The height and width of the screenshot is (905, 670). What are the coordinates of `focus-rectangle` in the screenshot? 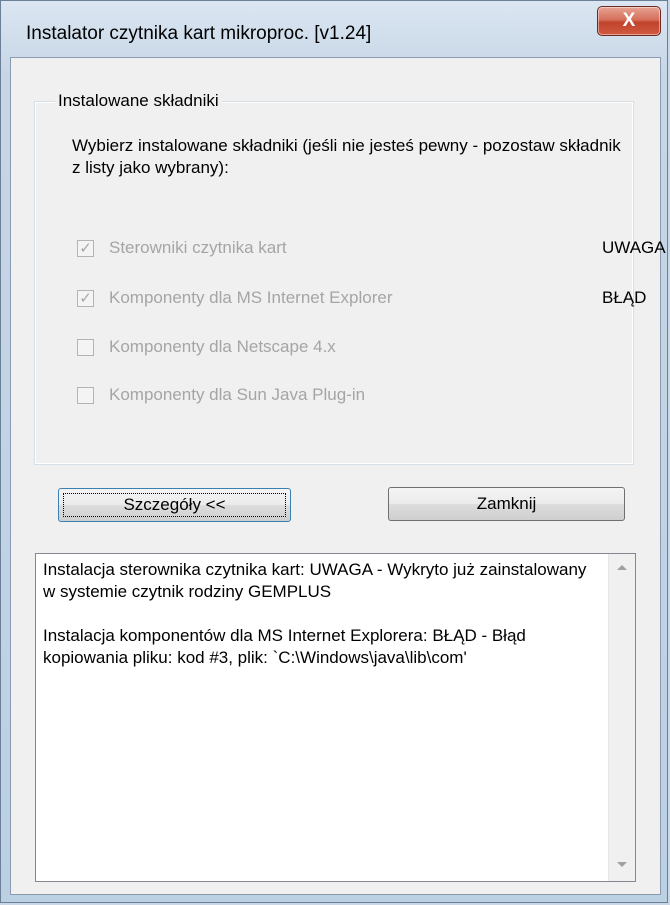 It's located at (174, 505).